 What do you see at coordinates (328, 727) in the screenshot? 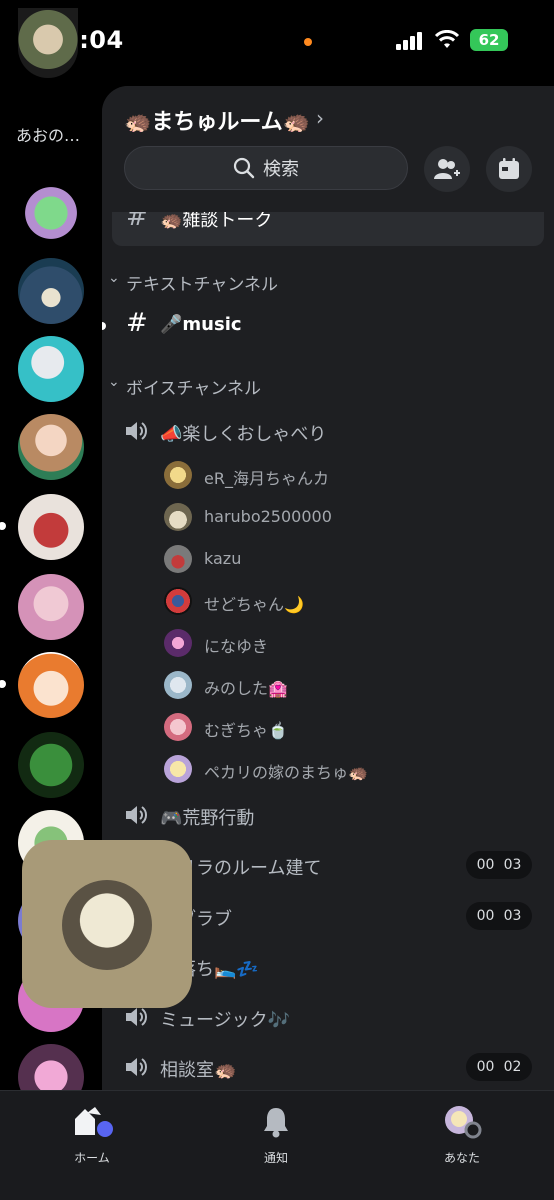
I see `voice-user-row: むぎちゃ🍵` at bounding box center [328, 727].